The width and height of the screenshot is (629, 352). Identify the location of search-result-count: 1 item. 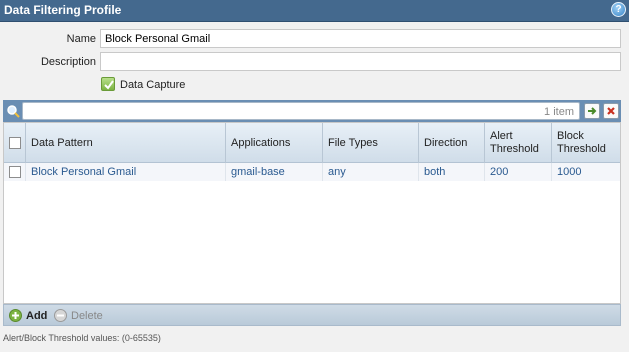
(559, 112).